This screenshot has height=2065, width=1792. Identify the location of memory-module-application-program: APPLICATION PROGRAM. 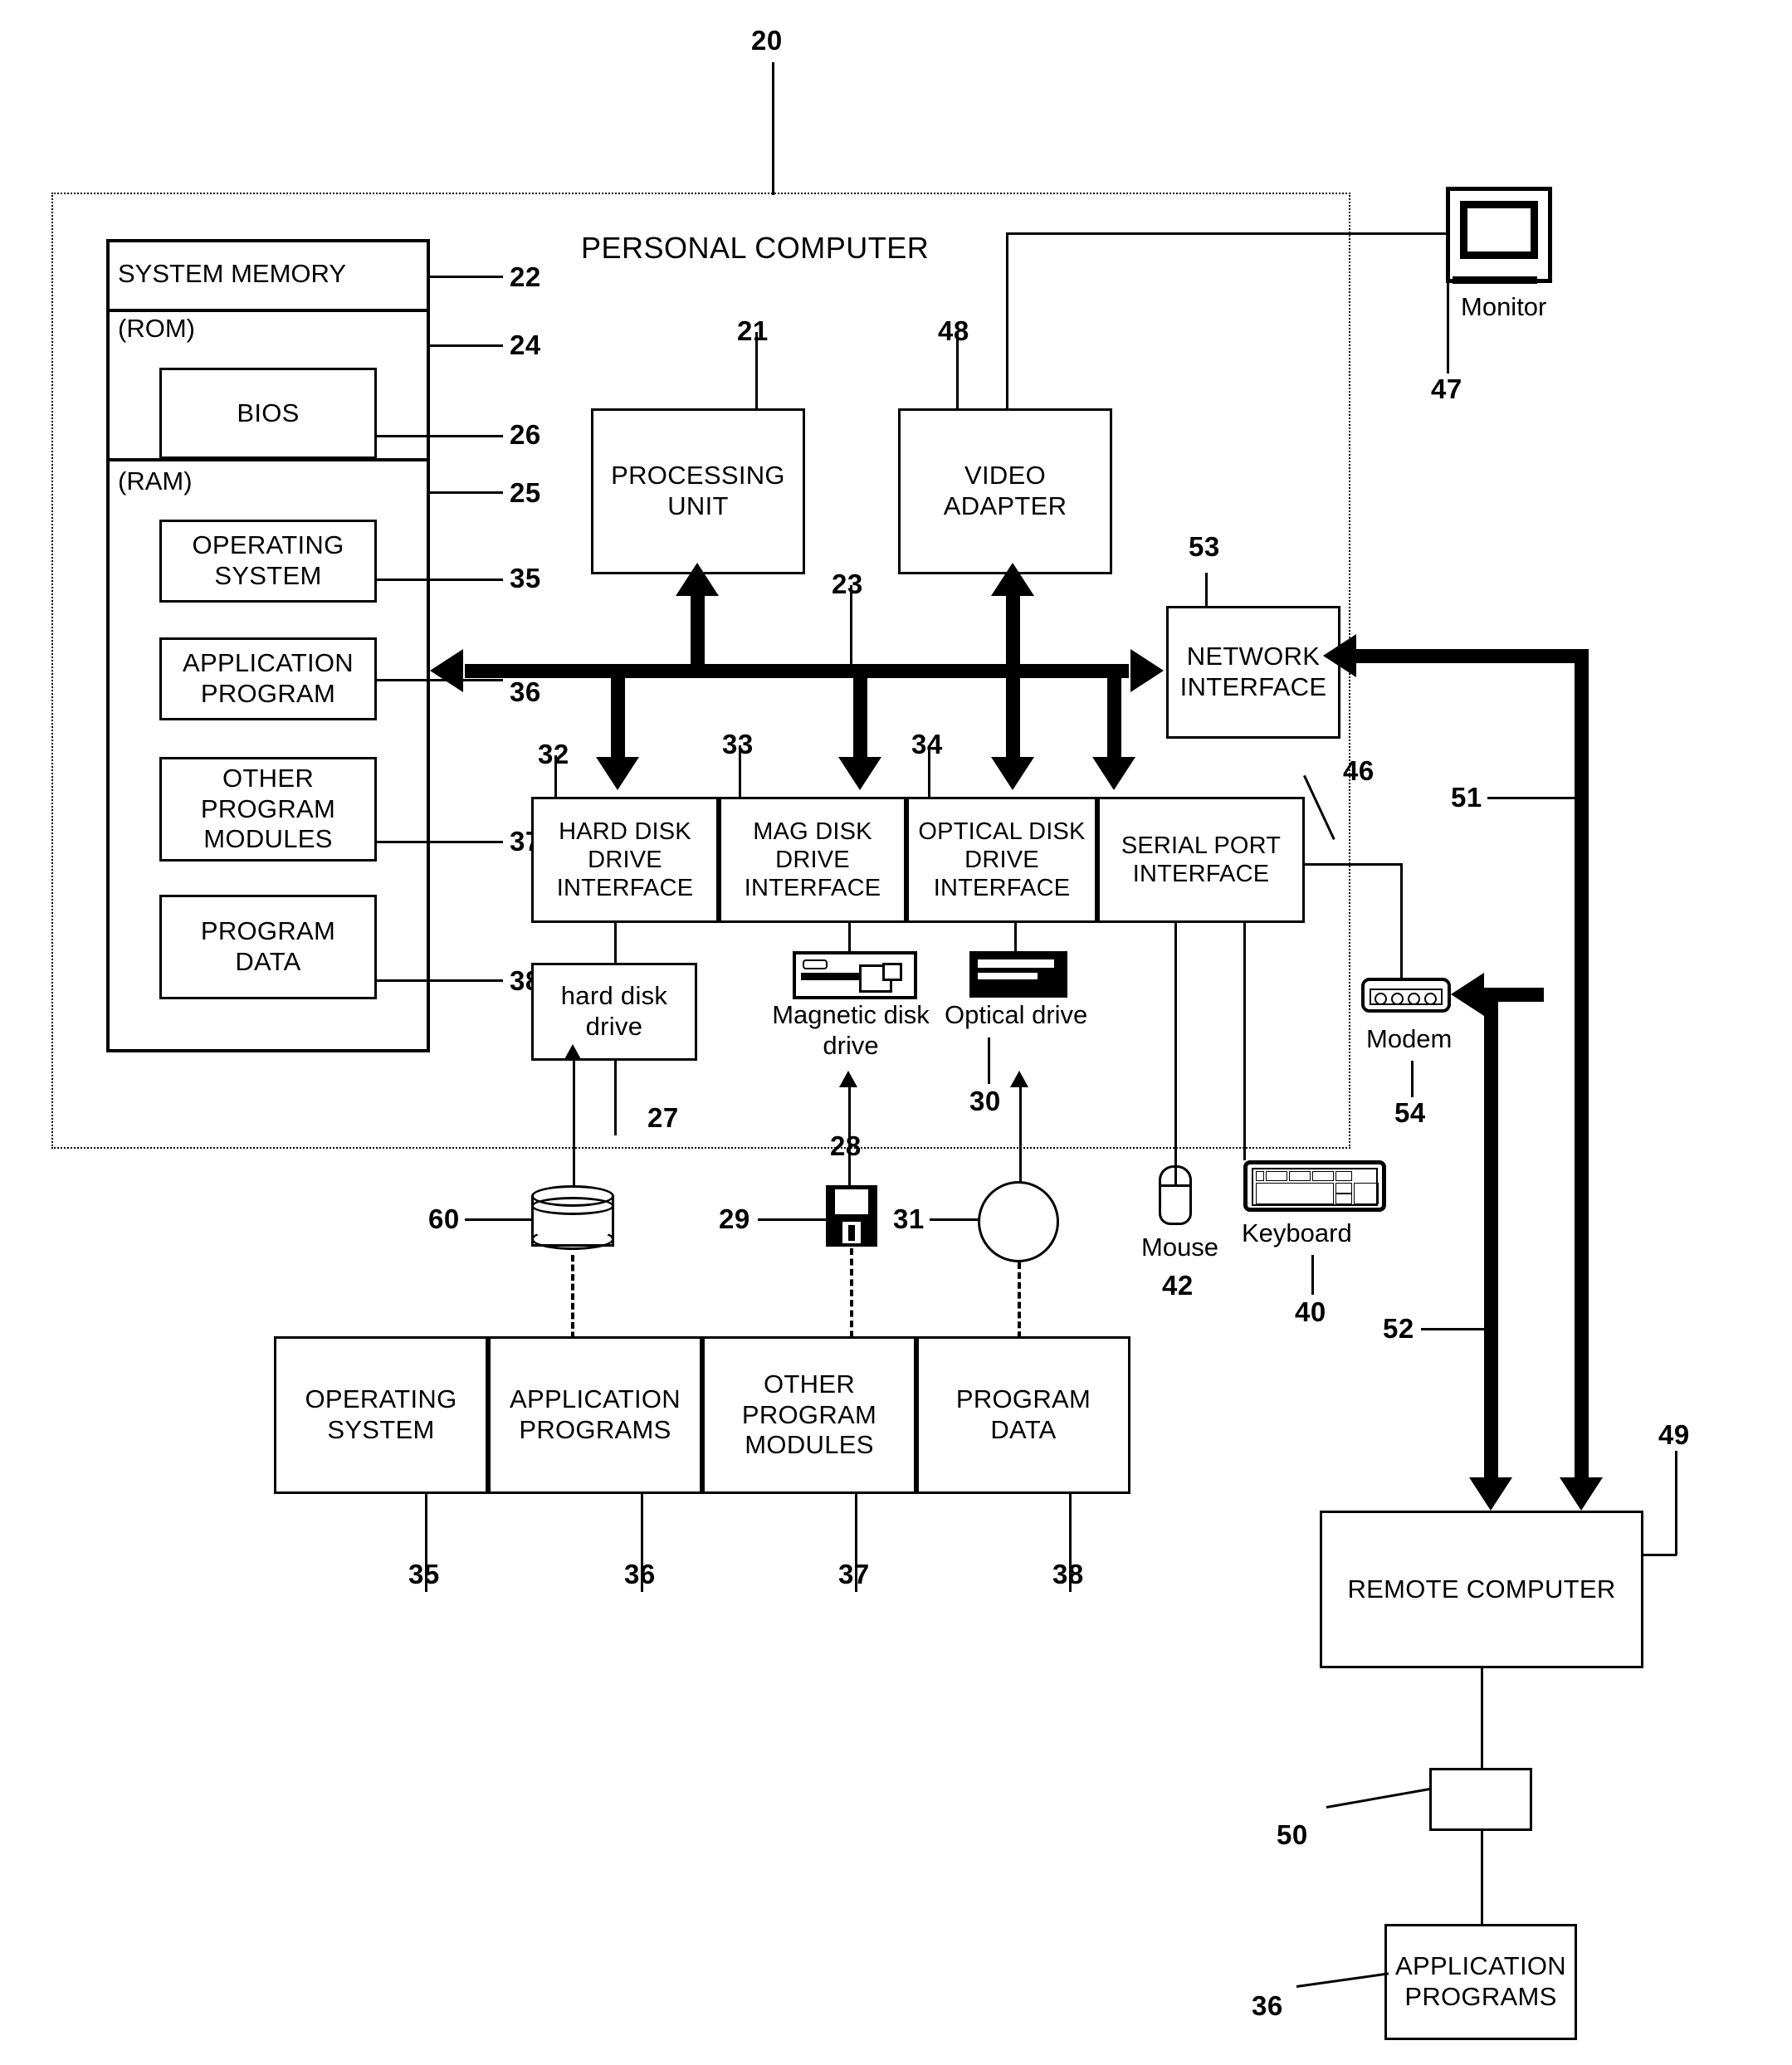
(268, 678).